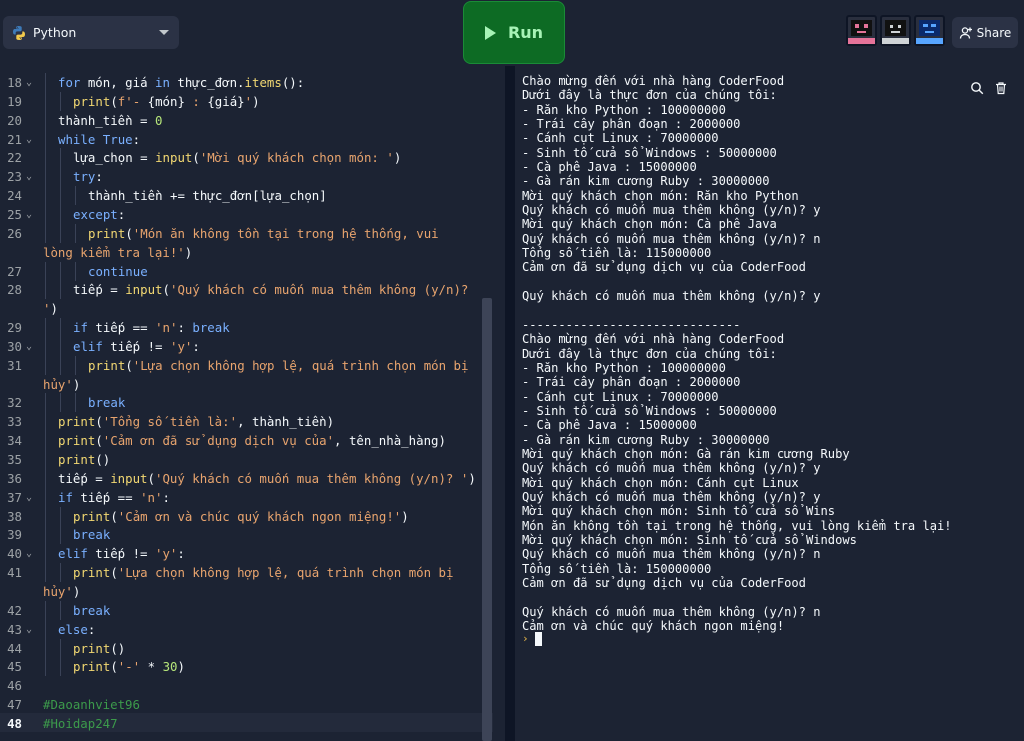  What do you see at coordinates (76, 384) in the screenshot?
I see `code-token: )` at bounding box center [76, 384].